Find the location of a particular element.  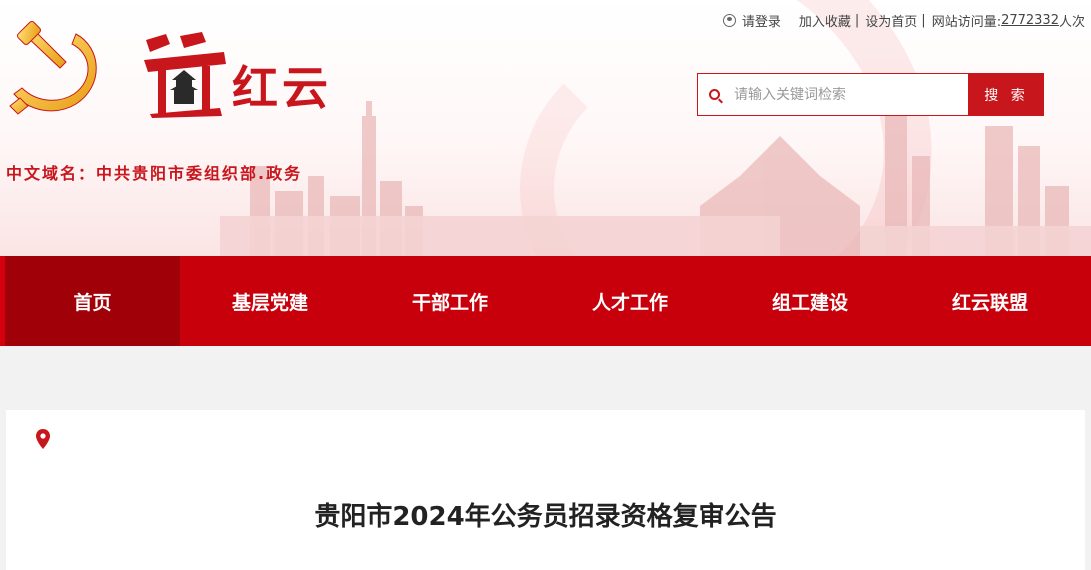

brand-calligraphy-logo is located at coordinates (185, 75).